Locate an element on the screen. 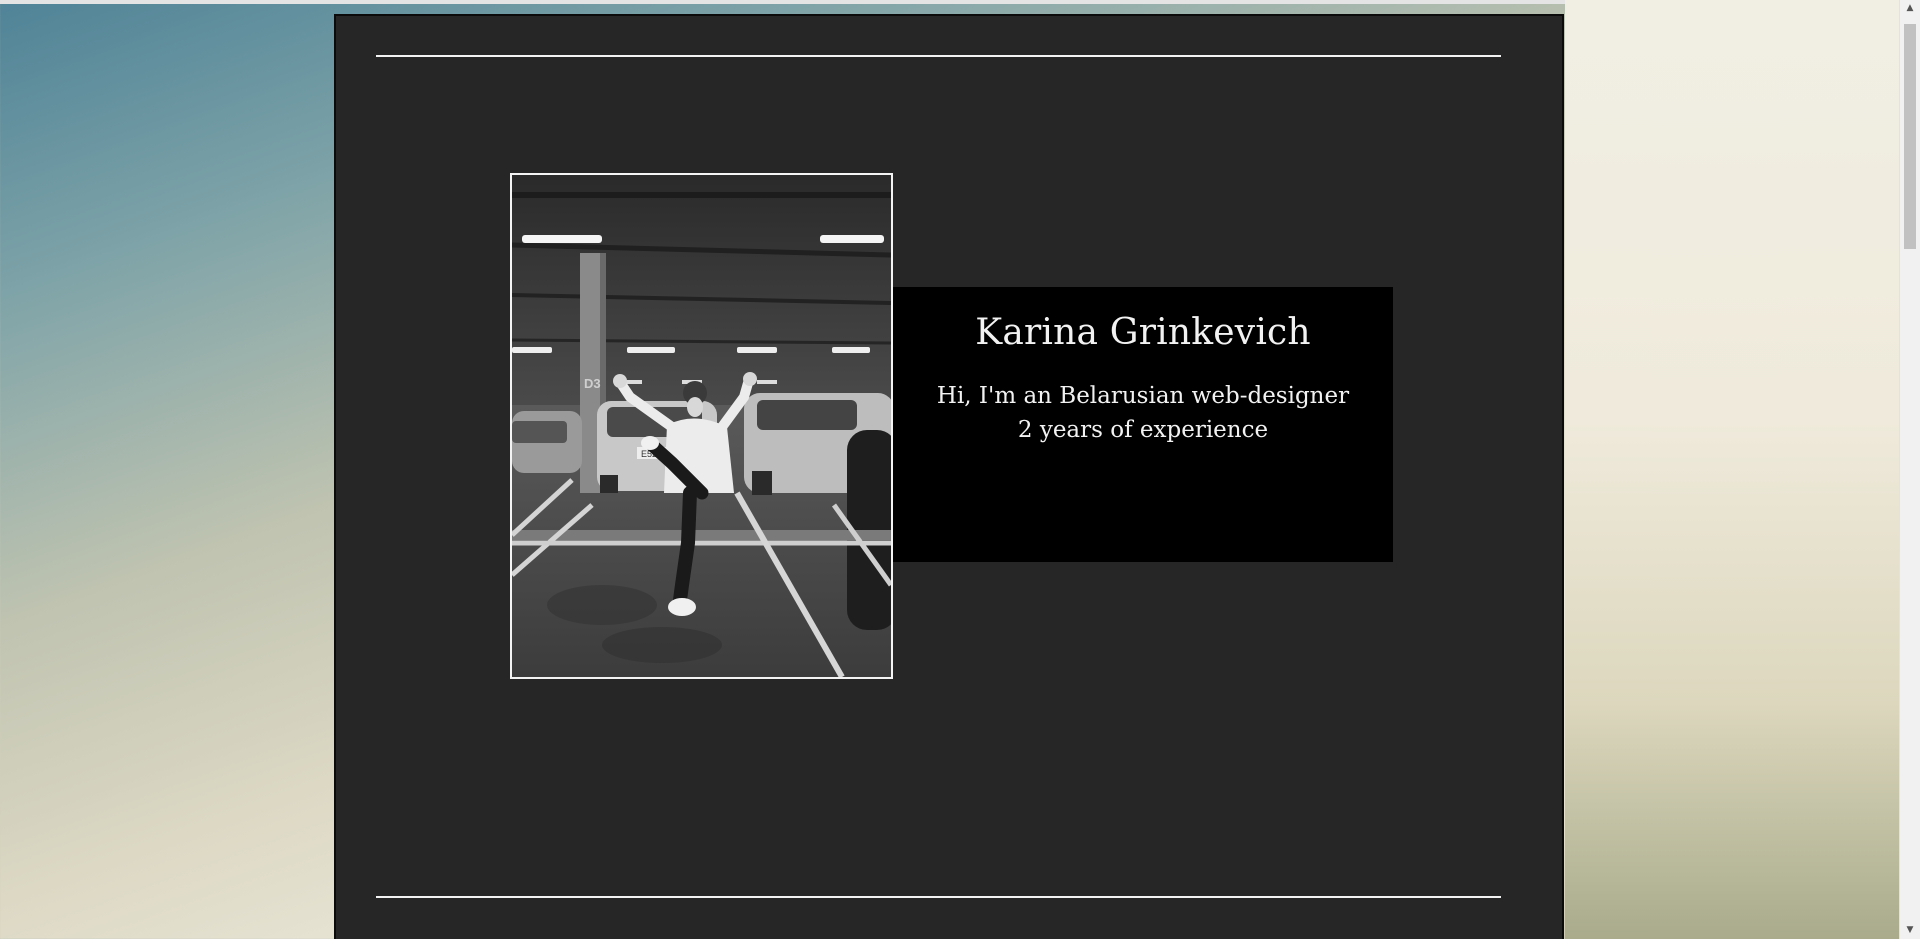 Image resolution: width=1920 pixels, height=939 pixels. profile-experience: 2 years of experience is located at coordinates (1143, 430).